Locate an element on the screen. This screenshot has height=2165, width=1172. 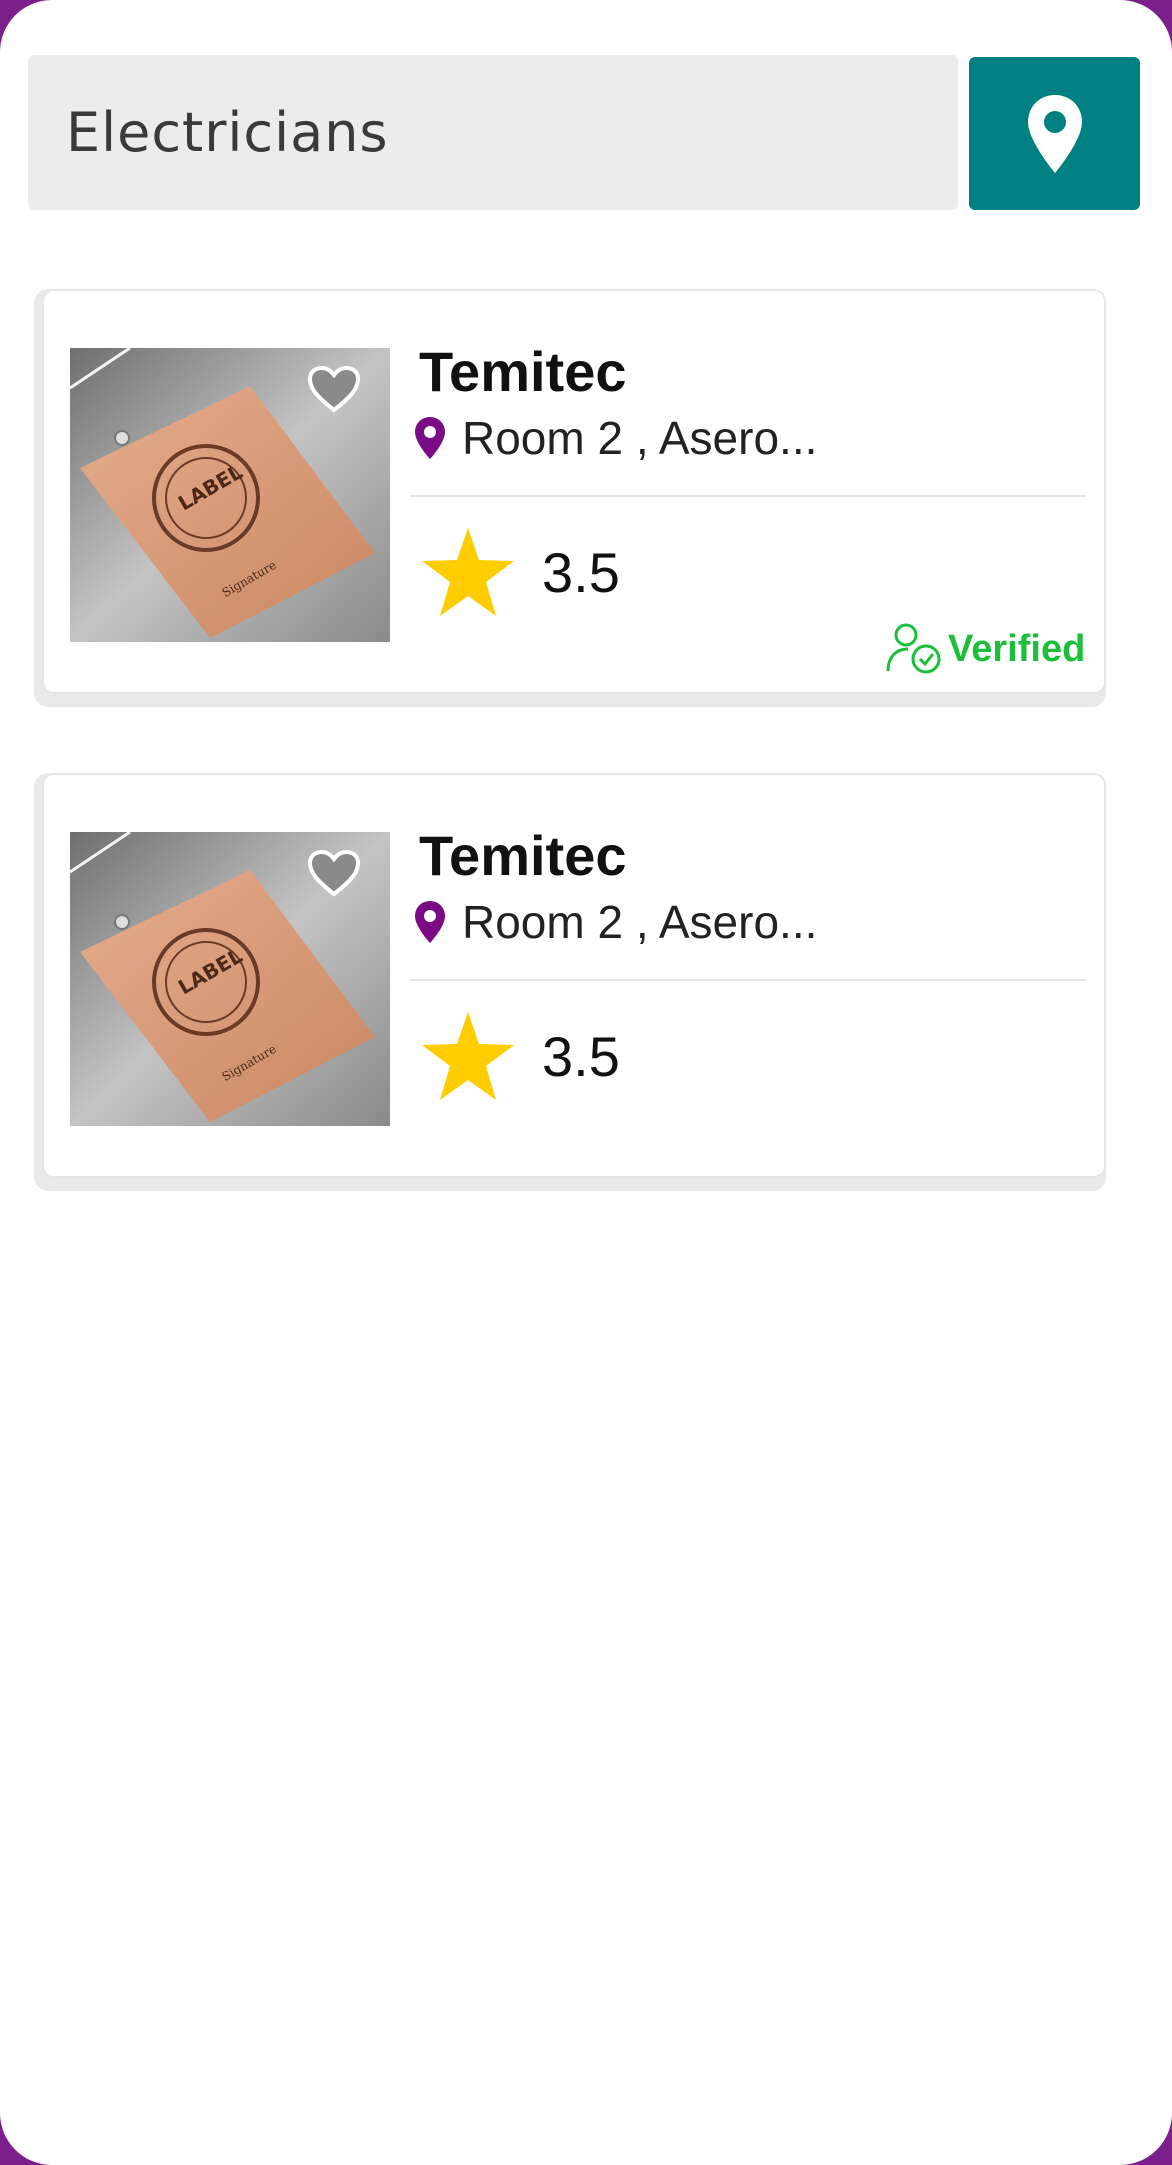
location-button is located at coordinates (1054, 133).